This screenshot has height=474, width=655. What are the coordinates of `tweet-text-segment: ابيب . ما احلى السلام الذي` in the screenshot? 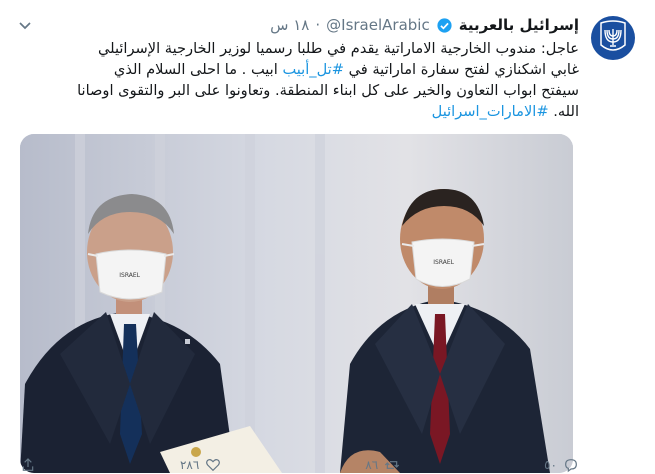 It's located at (198, 69).